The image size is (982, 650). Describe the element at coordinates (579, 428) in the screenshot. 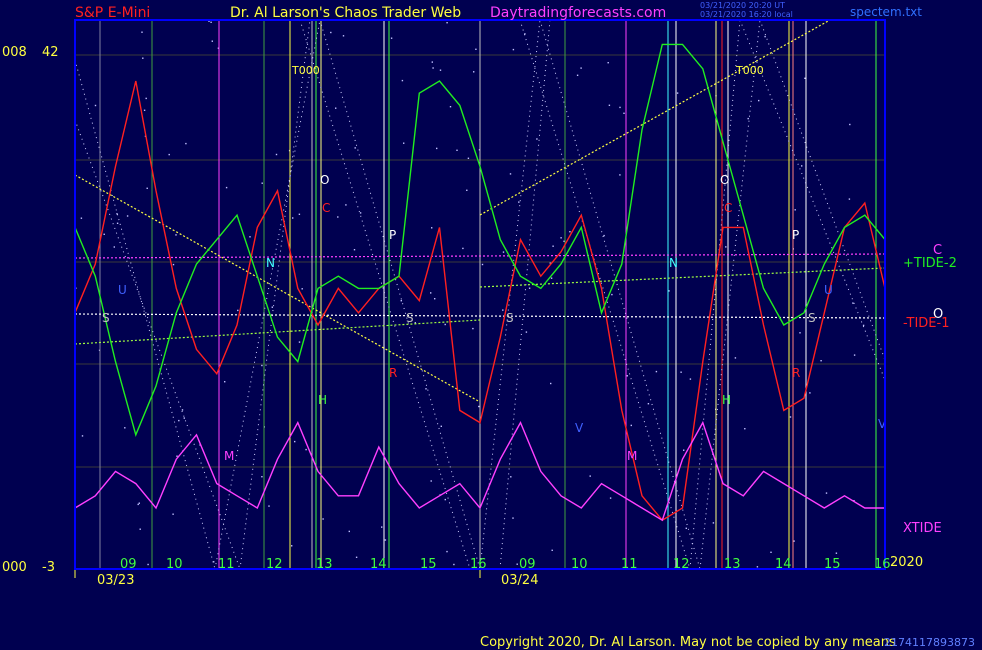

I see `marker-v: V` at that location.